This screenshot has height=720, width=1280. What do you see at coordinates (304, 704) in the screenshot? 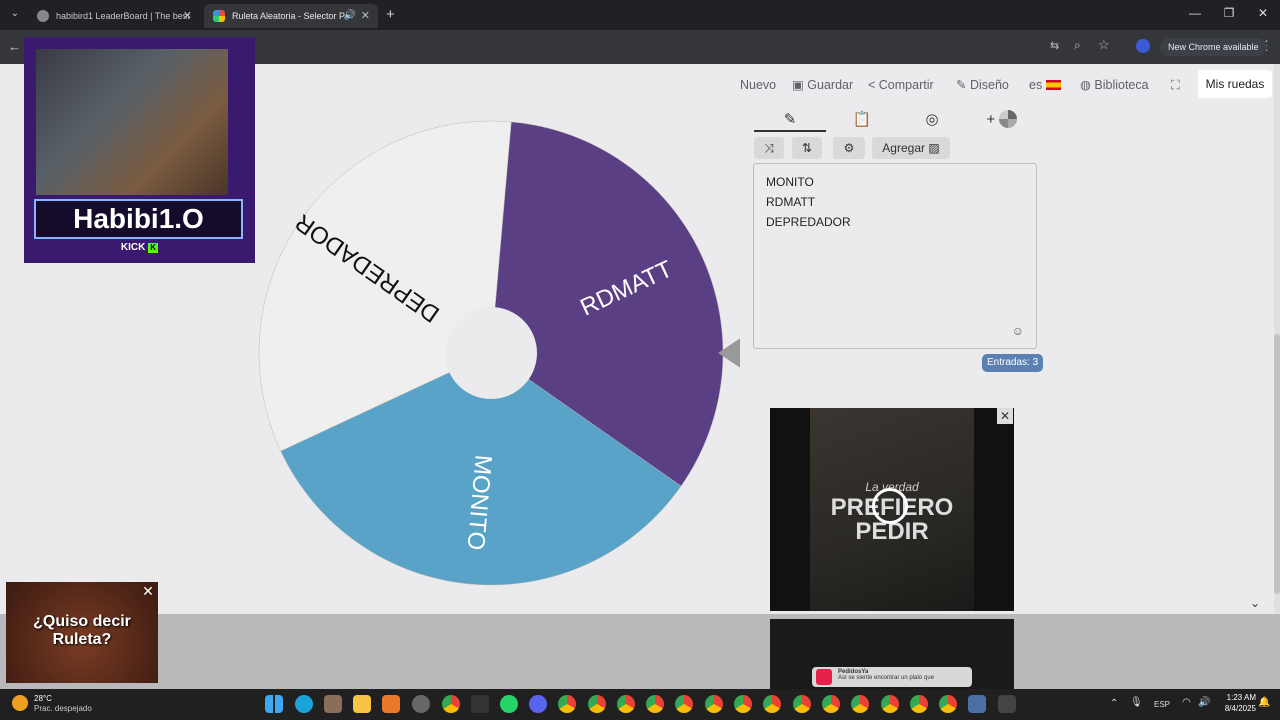
I see `edge-icon` at bounding box center [304, 704].